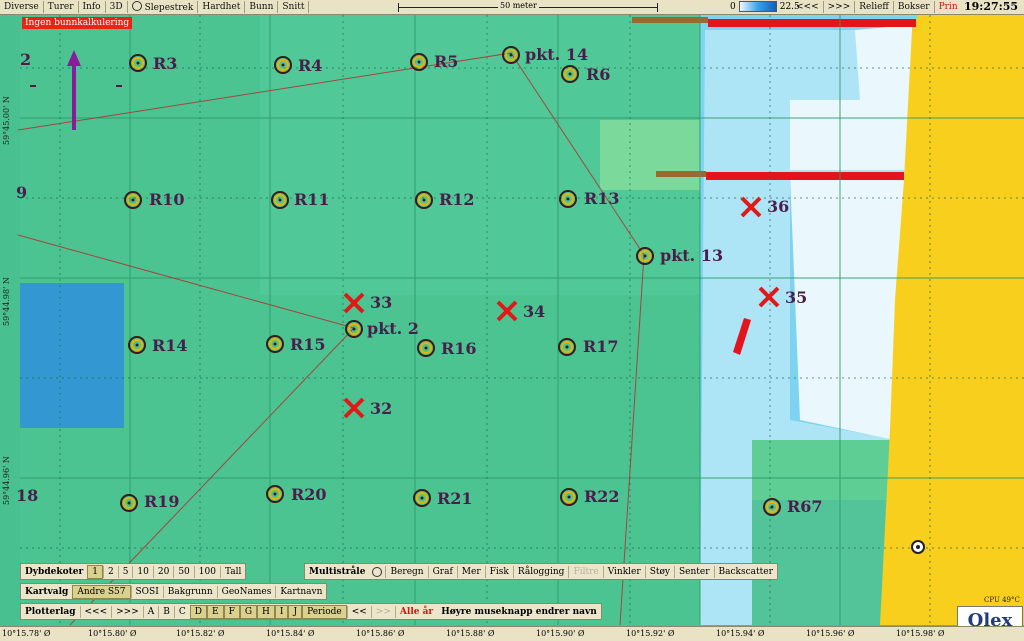  I want to click on cpu-temp: CPU 49°C, so click(1002, 600).